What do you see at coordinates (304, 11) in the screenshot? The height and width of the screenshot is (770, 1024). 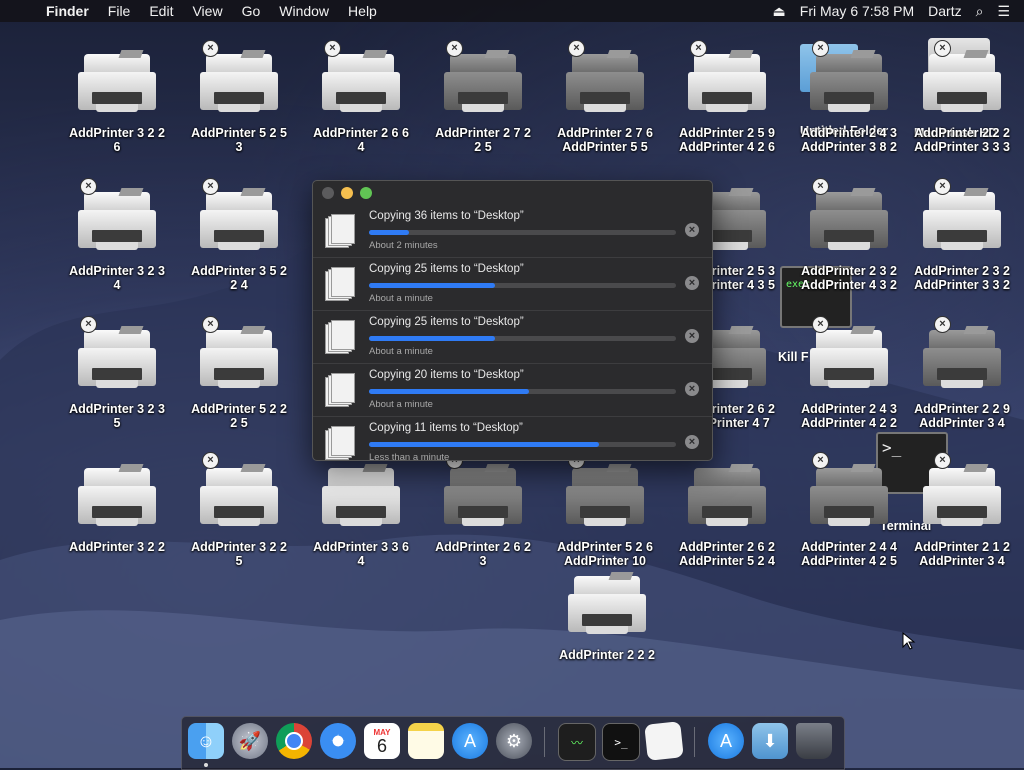 I see `menu-window: Window` at bounding box center [304, 11].